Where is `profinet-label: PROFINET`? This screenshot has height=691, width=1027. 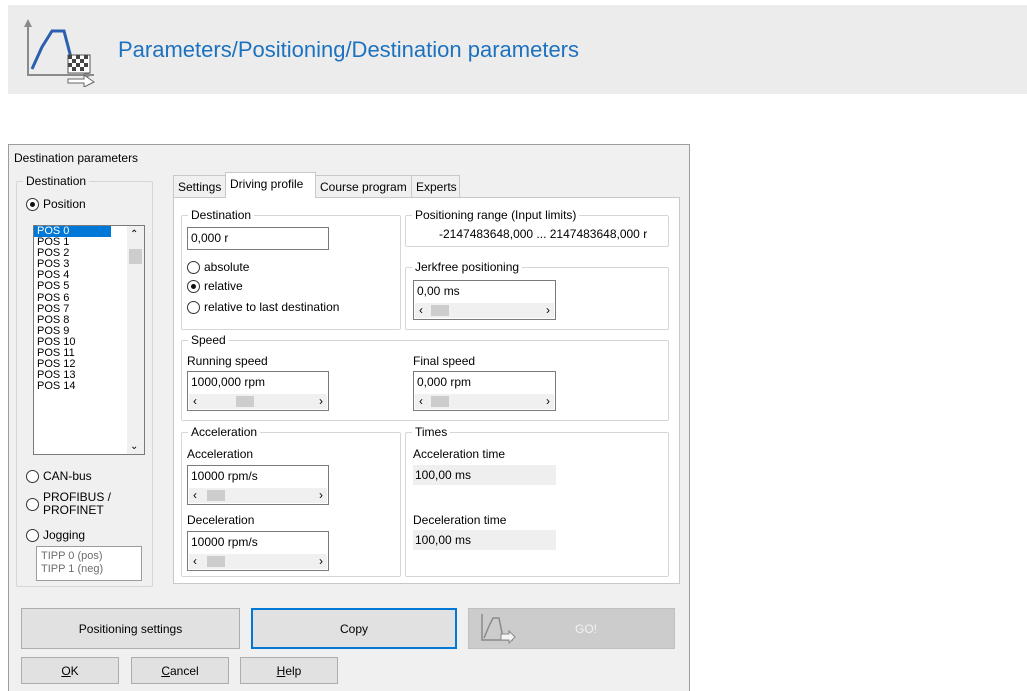
profinet-label: PROFINET is located at coordinates (73, 510).